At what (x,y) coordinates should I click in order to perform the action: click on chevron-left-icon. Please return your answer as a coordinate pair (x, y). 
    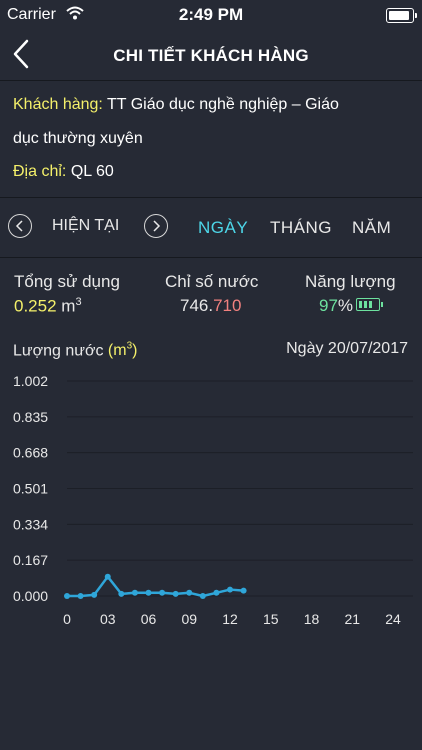
    Looking at the image, I should click on (19, 226).